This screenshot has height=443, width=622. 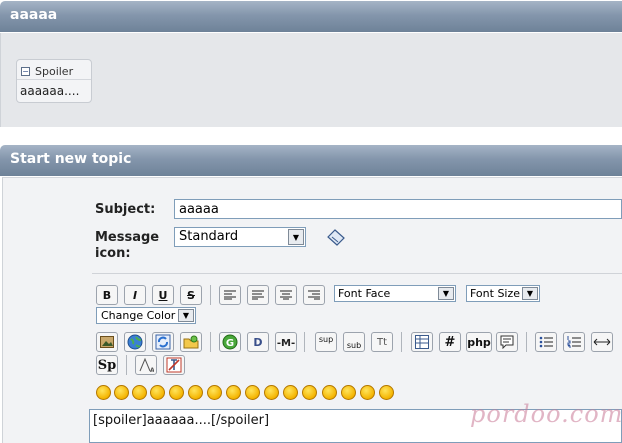 I want to click on d-button: D, so click(x=258, y=342).